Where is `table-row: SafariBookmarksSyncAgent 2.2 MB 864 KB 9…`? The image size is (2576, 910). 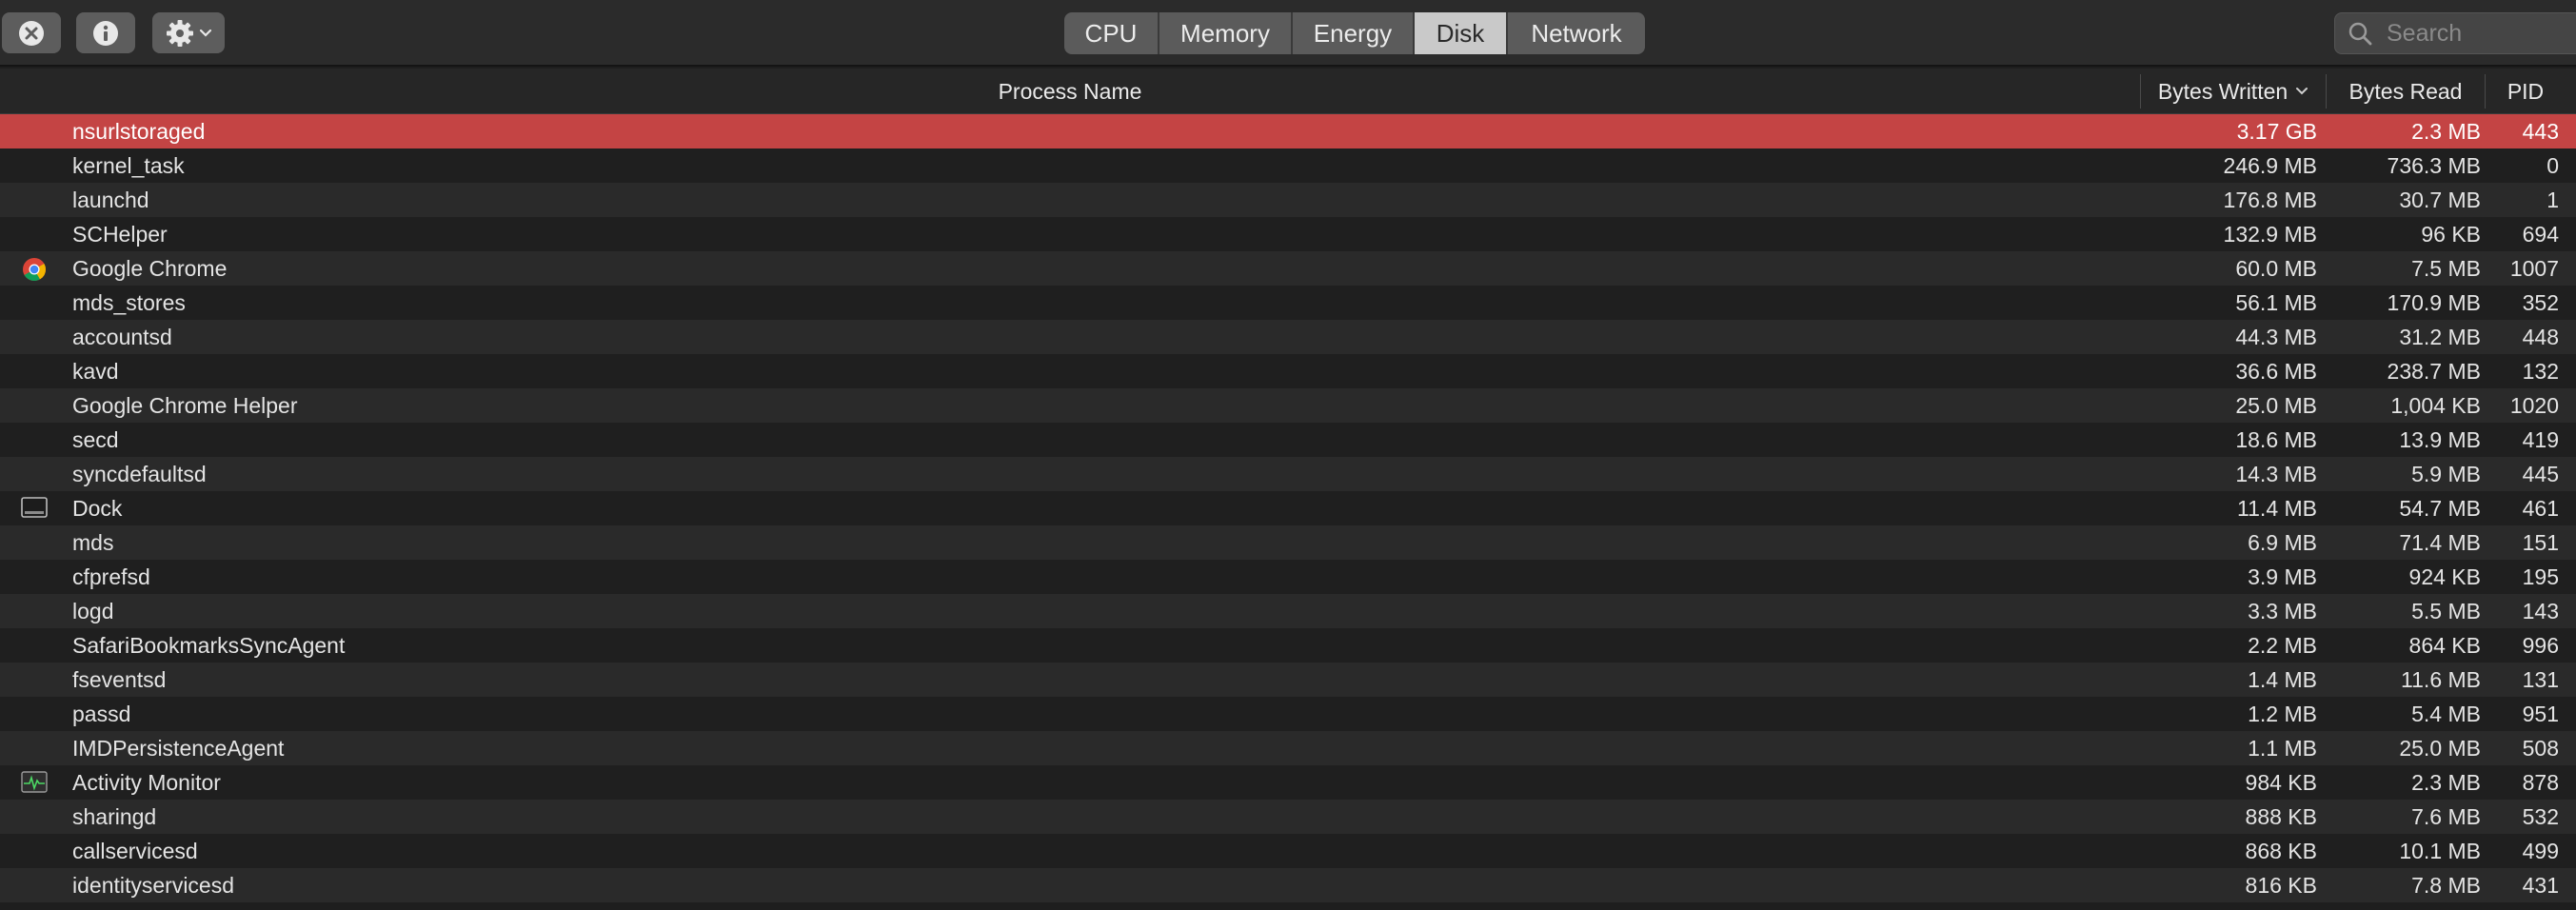
table-row: SafariBookmarksSyncAgent 2.2 MB 864 KB 9… is located at coordinates (1288, 645).